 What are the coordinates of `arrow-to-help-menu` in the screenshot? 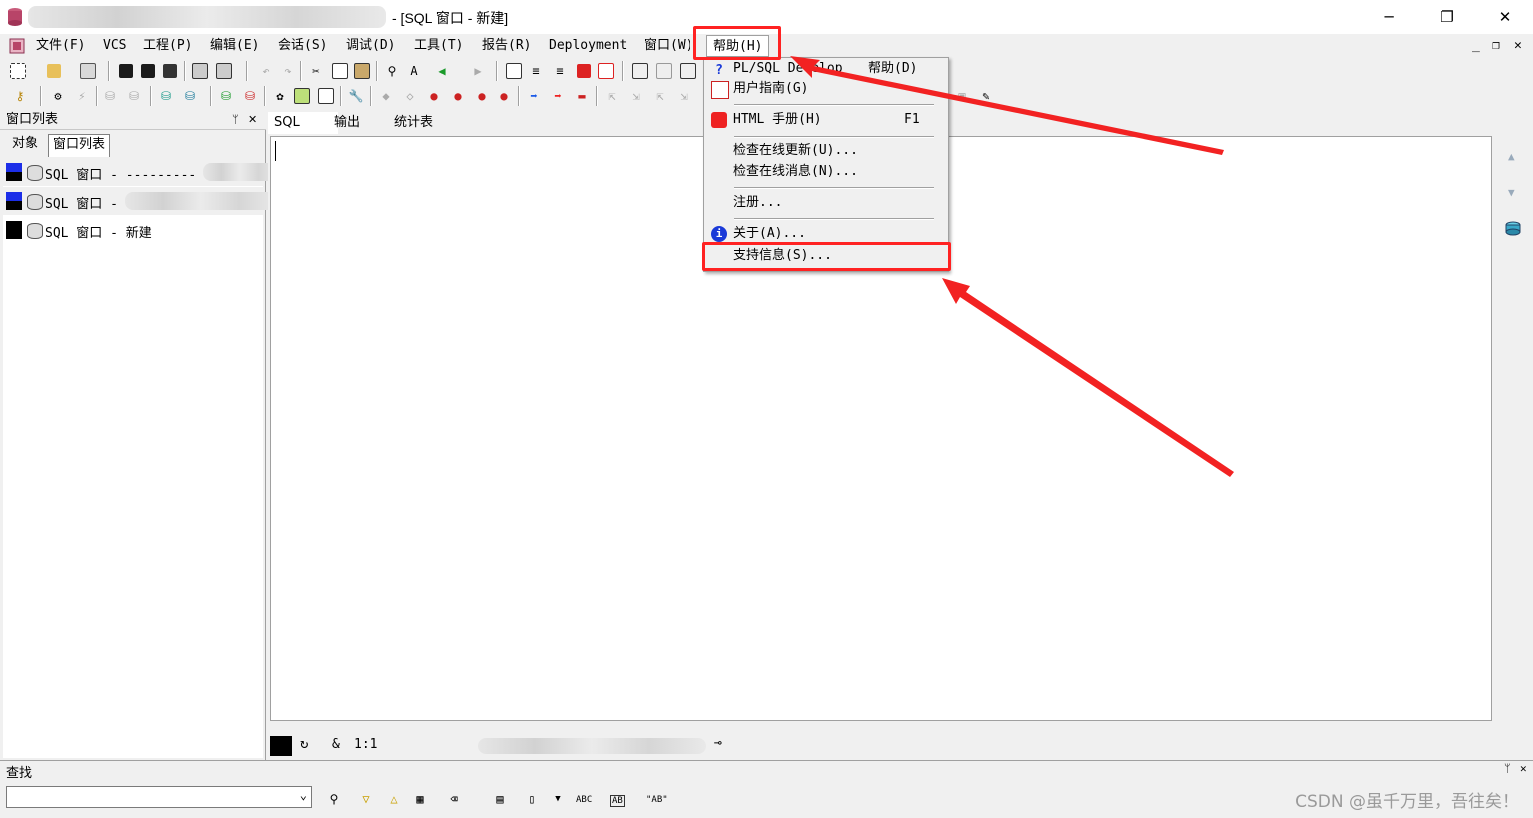 It's located at (1007, 105).